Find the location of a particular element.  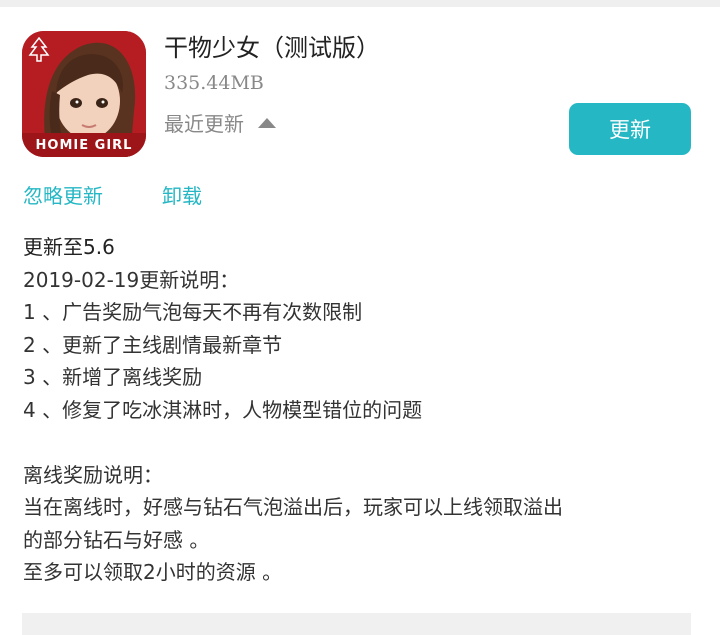

note-item: 3 、新增了离线奖励 is located at coordinates (113, 377).